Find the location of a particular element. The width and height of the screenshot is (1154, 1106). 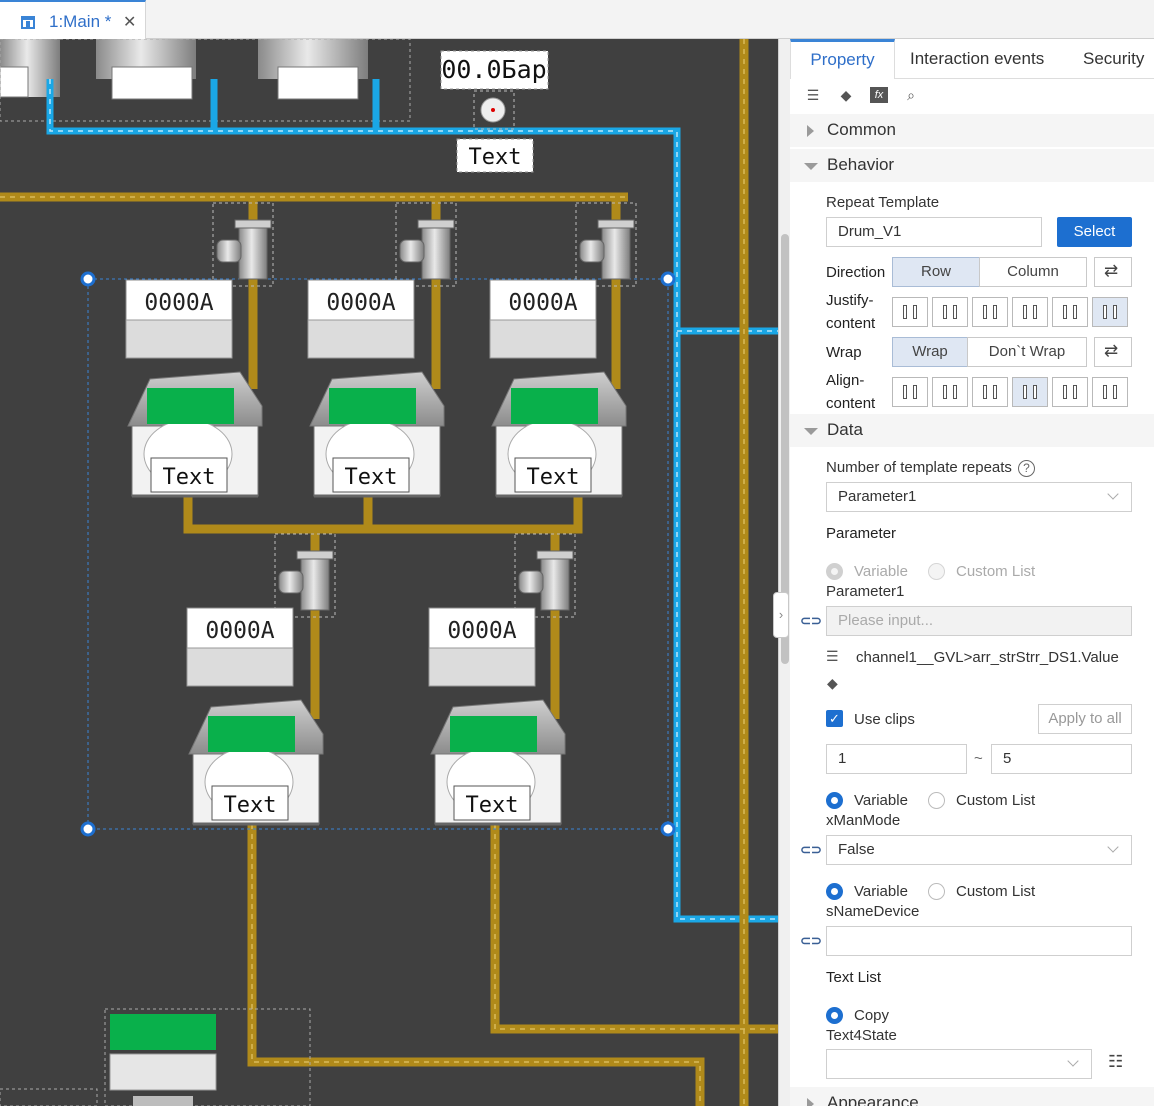

browse-list-icon: ☷ is located at coordinates (1115, 1062).